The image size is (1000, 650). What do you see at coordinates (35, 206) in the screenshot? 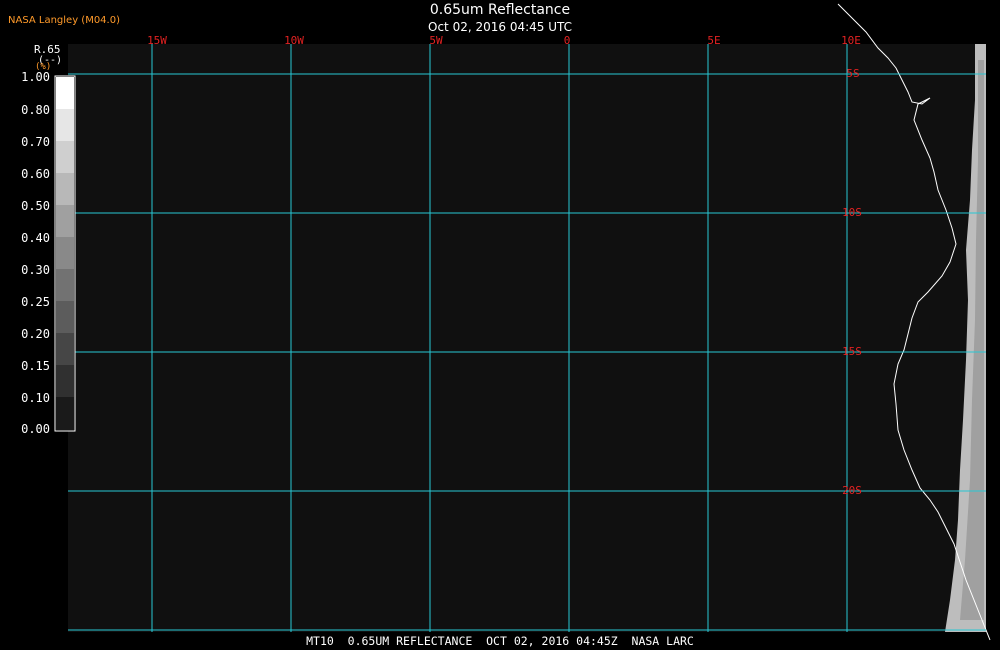
I see `legend-label: 0.50` at bounding box center [35, 206].